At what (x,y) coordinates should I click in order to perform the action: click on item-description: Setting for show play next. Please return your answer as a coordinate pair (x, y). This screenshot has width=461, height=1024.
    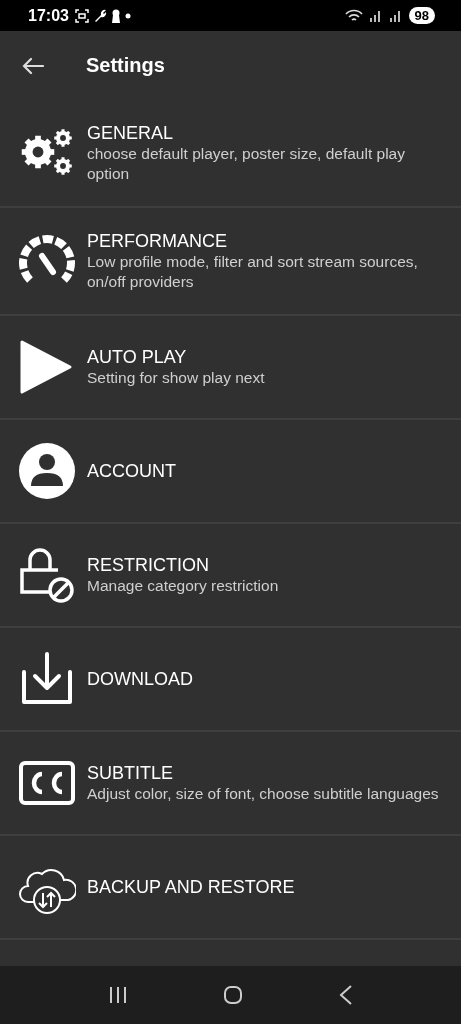
    Looking at the image, I should click on (176, 378).